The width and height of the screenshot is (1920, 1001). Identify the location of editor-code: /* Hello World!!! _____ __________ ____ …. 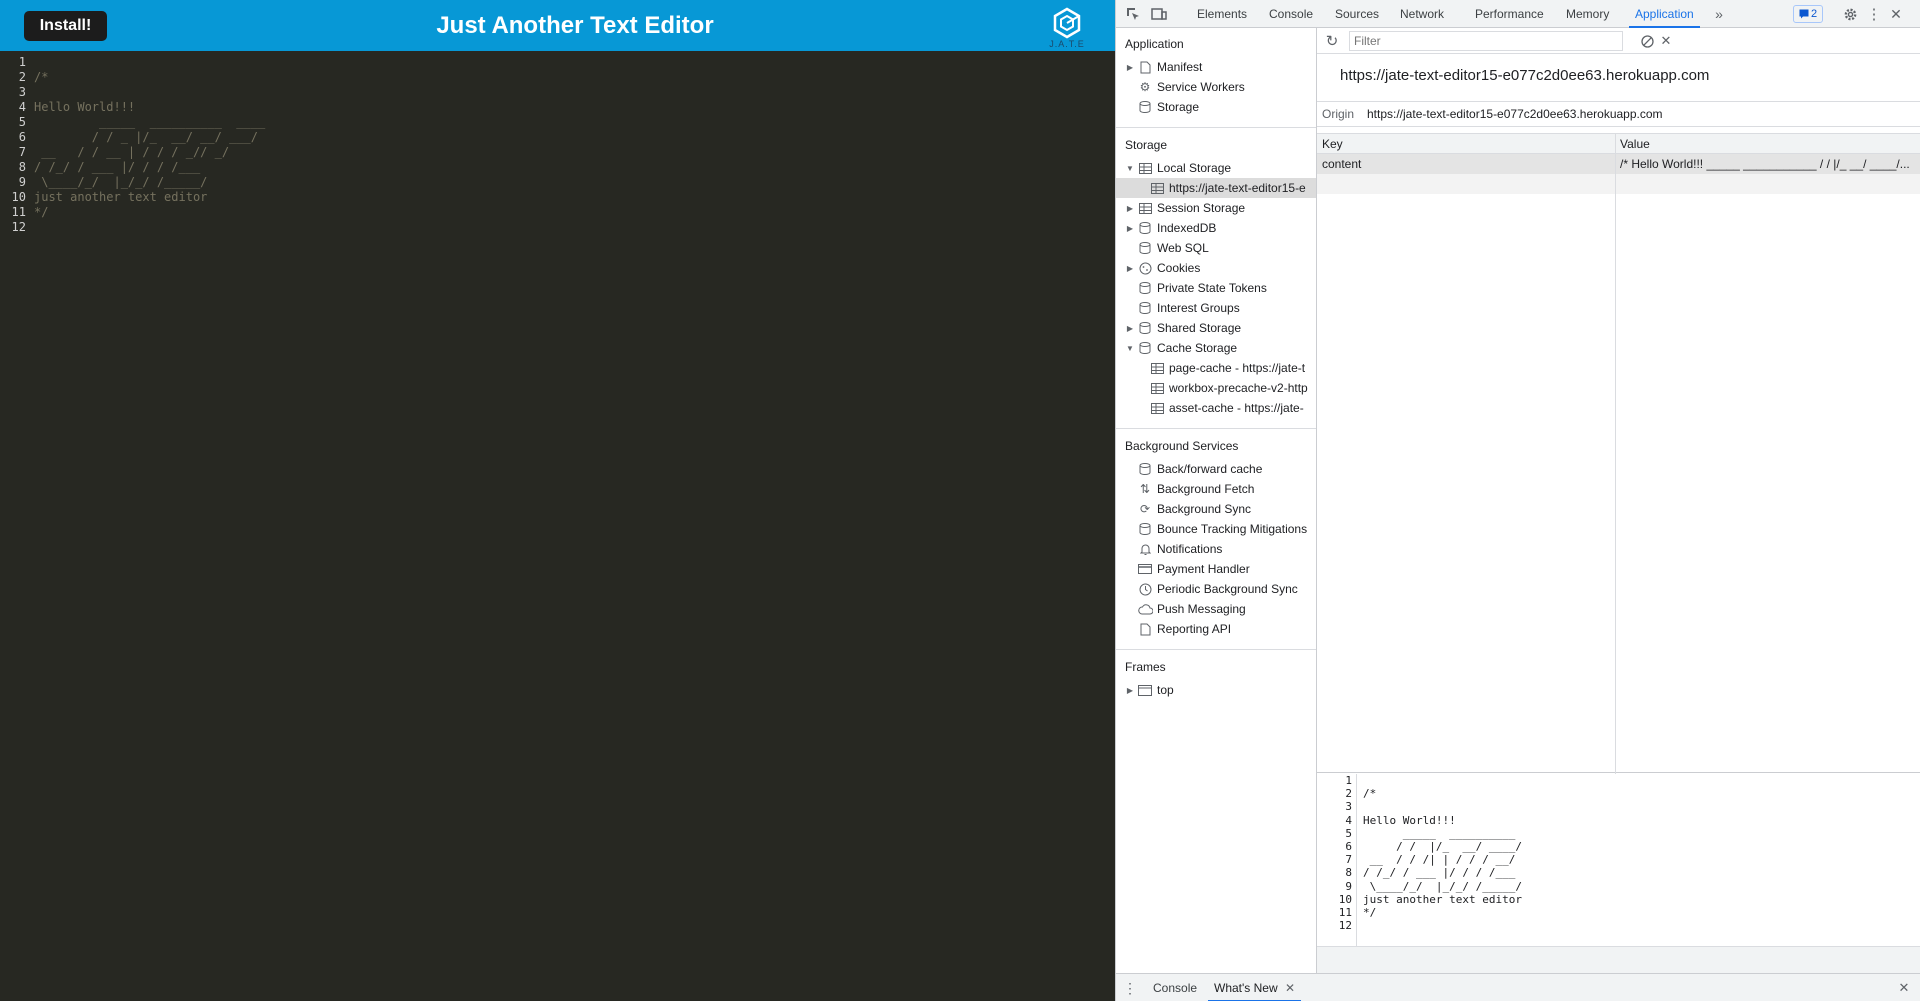
(149, 145).